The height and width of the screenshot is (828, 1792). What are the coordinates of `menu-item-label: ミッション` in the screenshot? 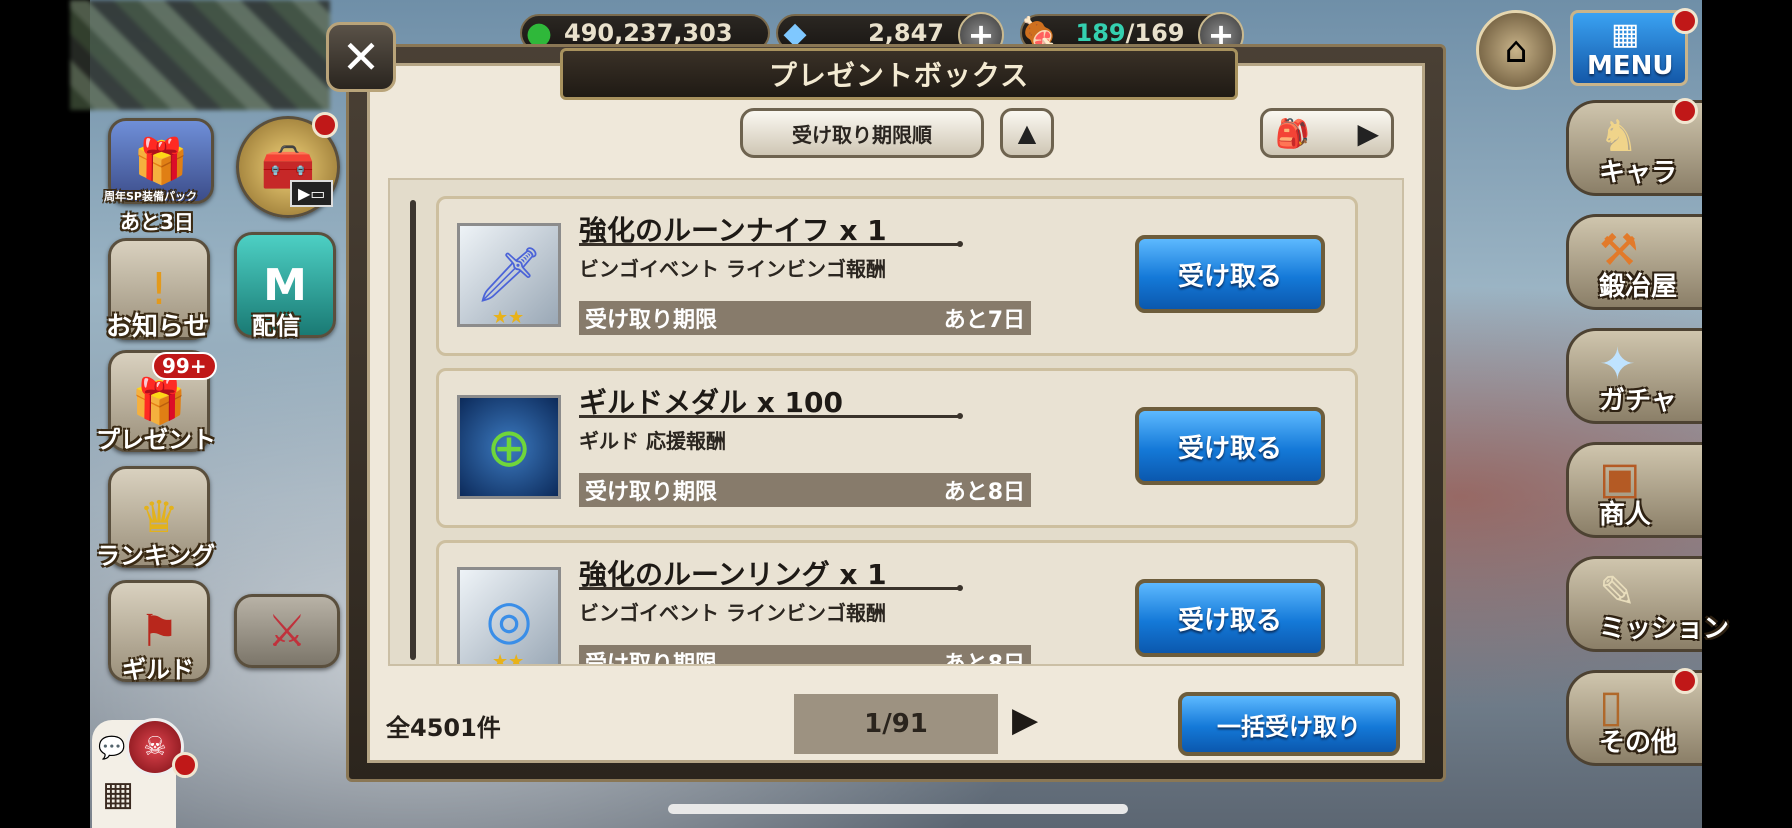 It's located at (1664, 629).